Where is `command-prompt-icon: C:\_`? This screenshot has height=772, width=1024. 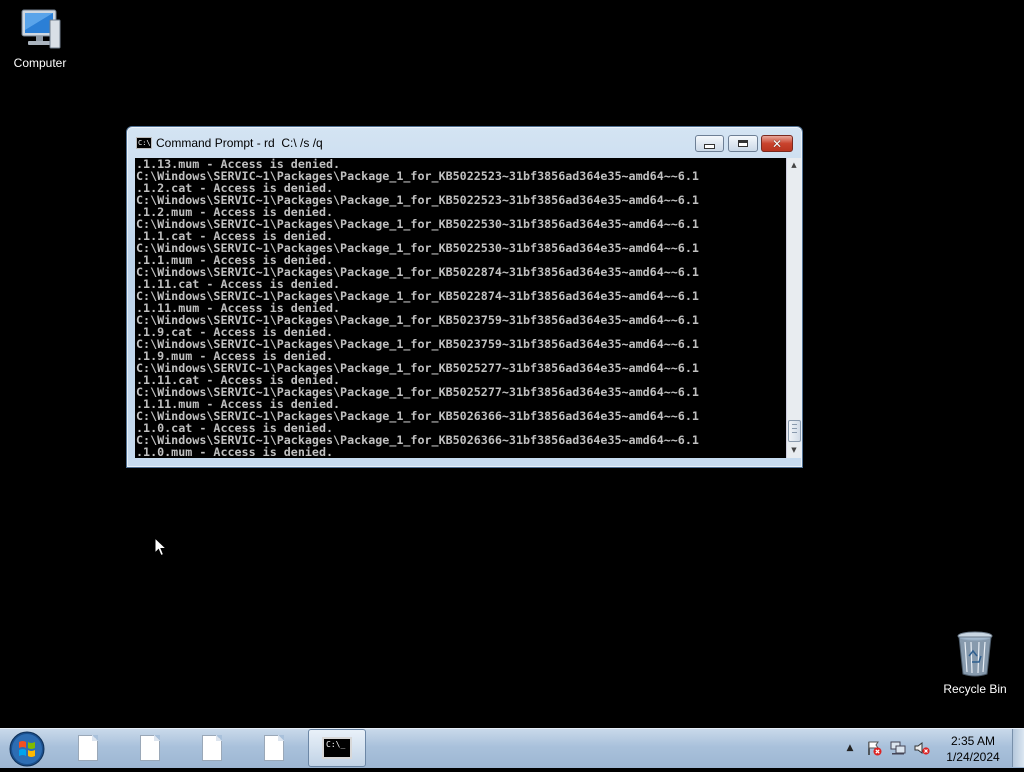 command-prompt-icon: C:\_ is located at coordinates (337, 748).